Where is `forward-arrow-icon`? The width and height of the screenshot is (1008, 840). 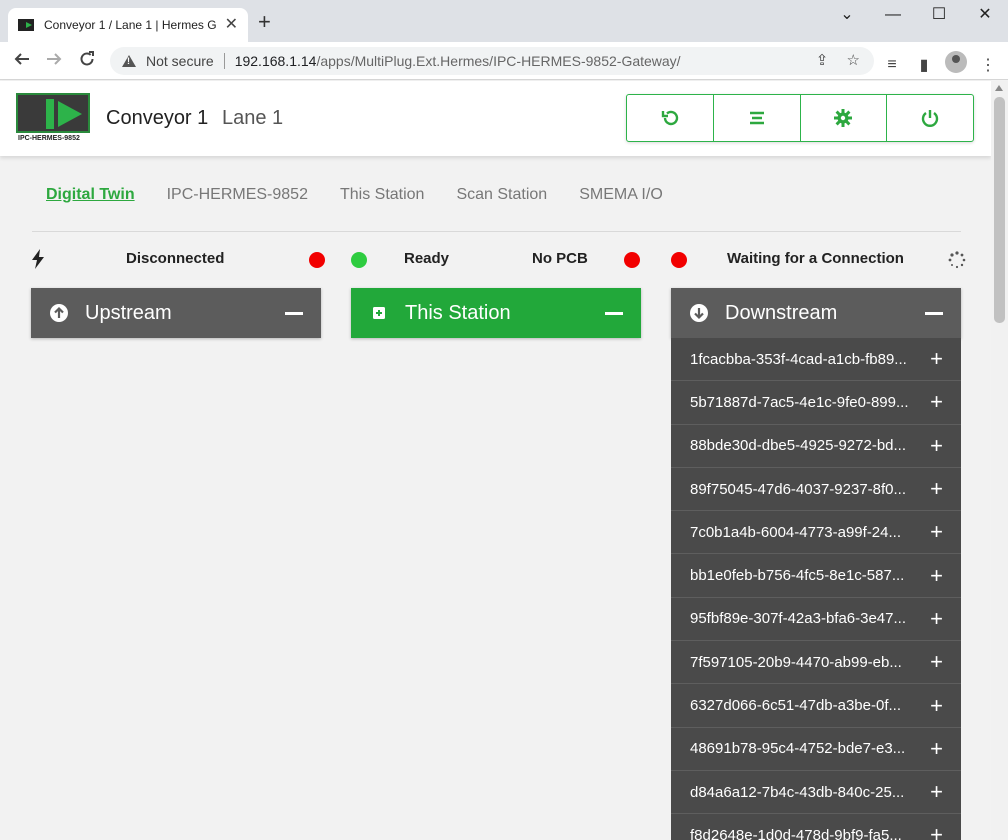 forward-arrow-icon is located at coordinates (54, 61).